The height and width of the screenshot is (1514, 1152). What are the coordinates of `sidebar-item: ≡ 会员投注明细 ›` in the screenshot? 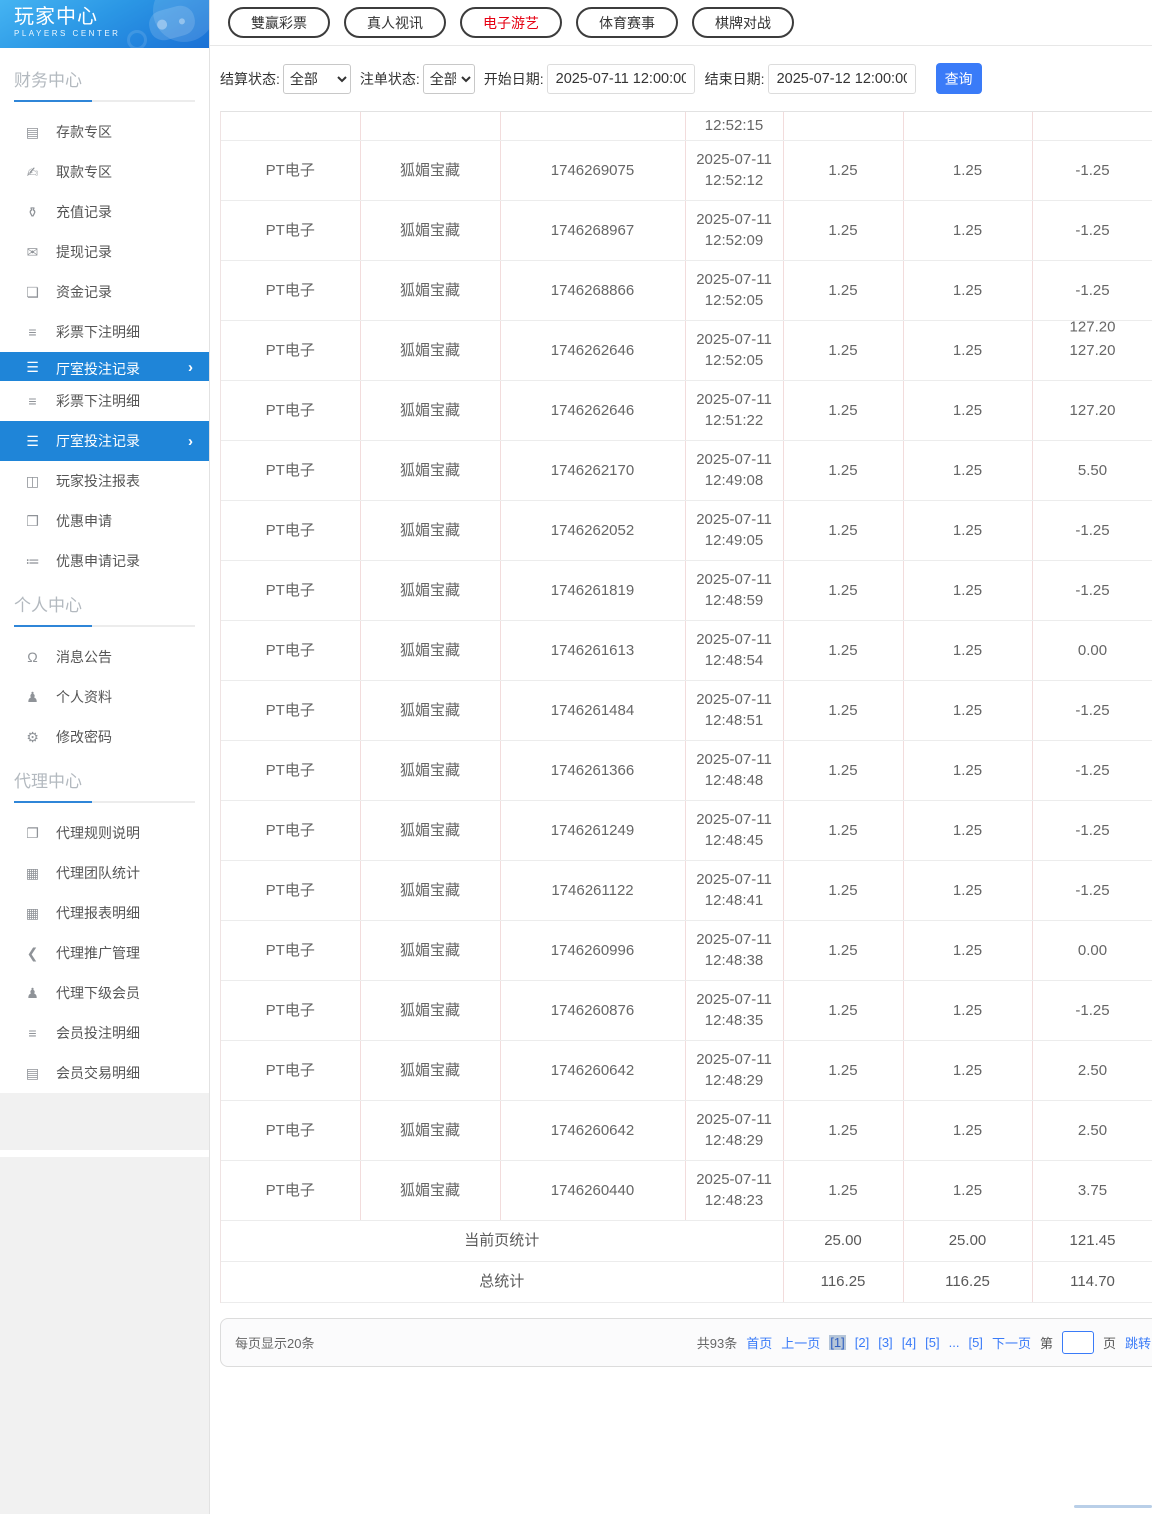 It's located at (104, 1033).